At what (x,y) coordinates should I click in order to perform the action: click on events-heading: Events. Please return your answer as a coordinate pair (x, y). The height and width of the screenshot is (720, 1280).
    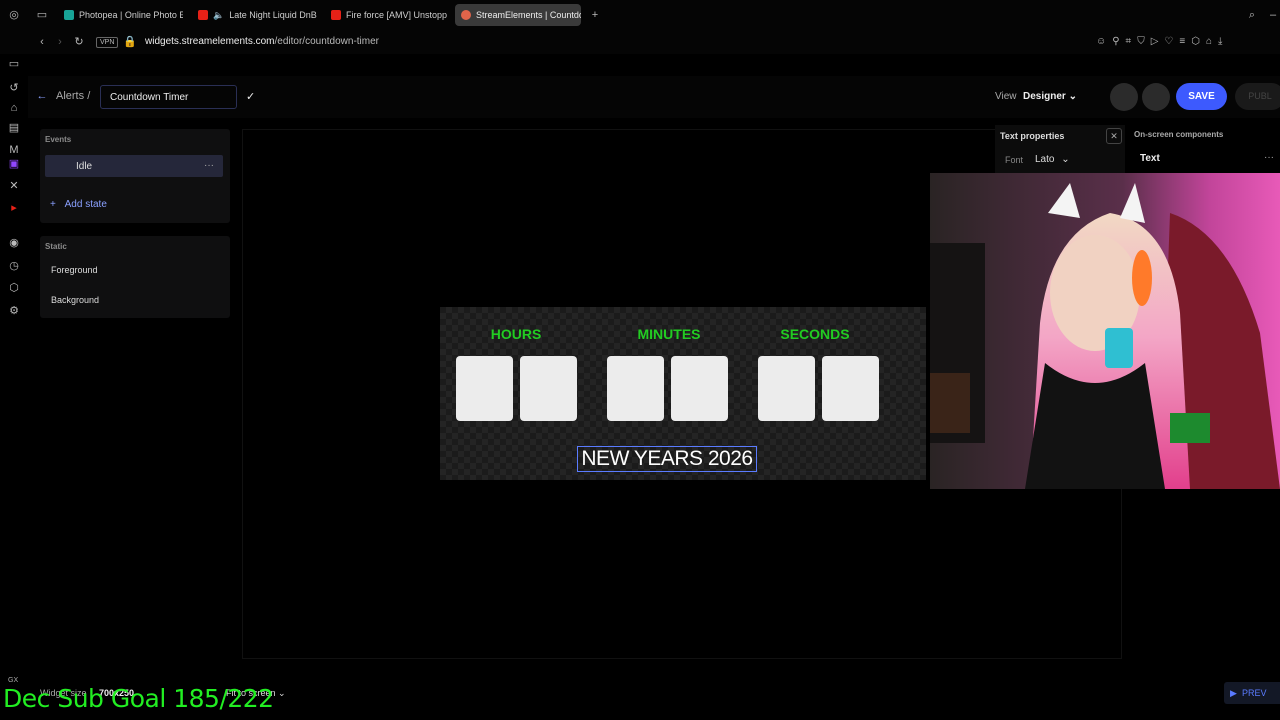
    Looking at the image, I should click on (58, 139).